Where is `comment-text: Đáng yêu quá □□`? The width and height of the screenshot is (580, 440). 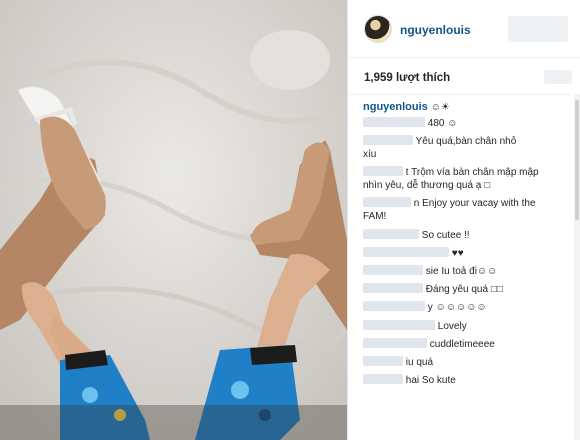 comment-text: Đáng yêu quá □□ is located at coordinates (464, 289).